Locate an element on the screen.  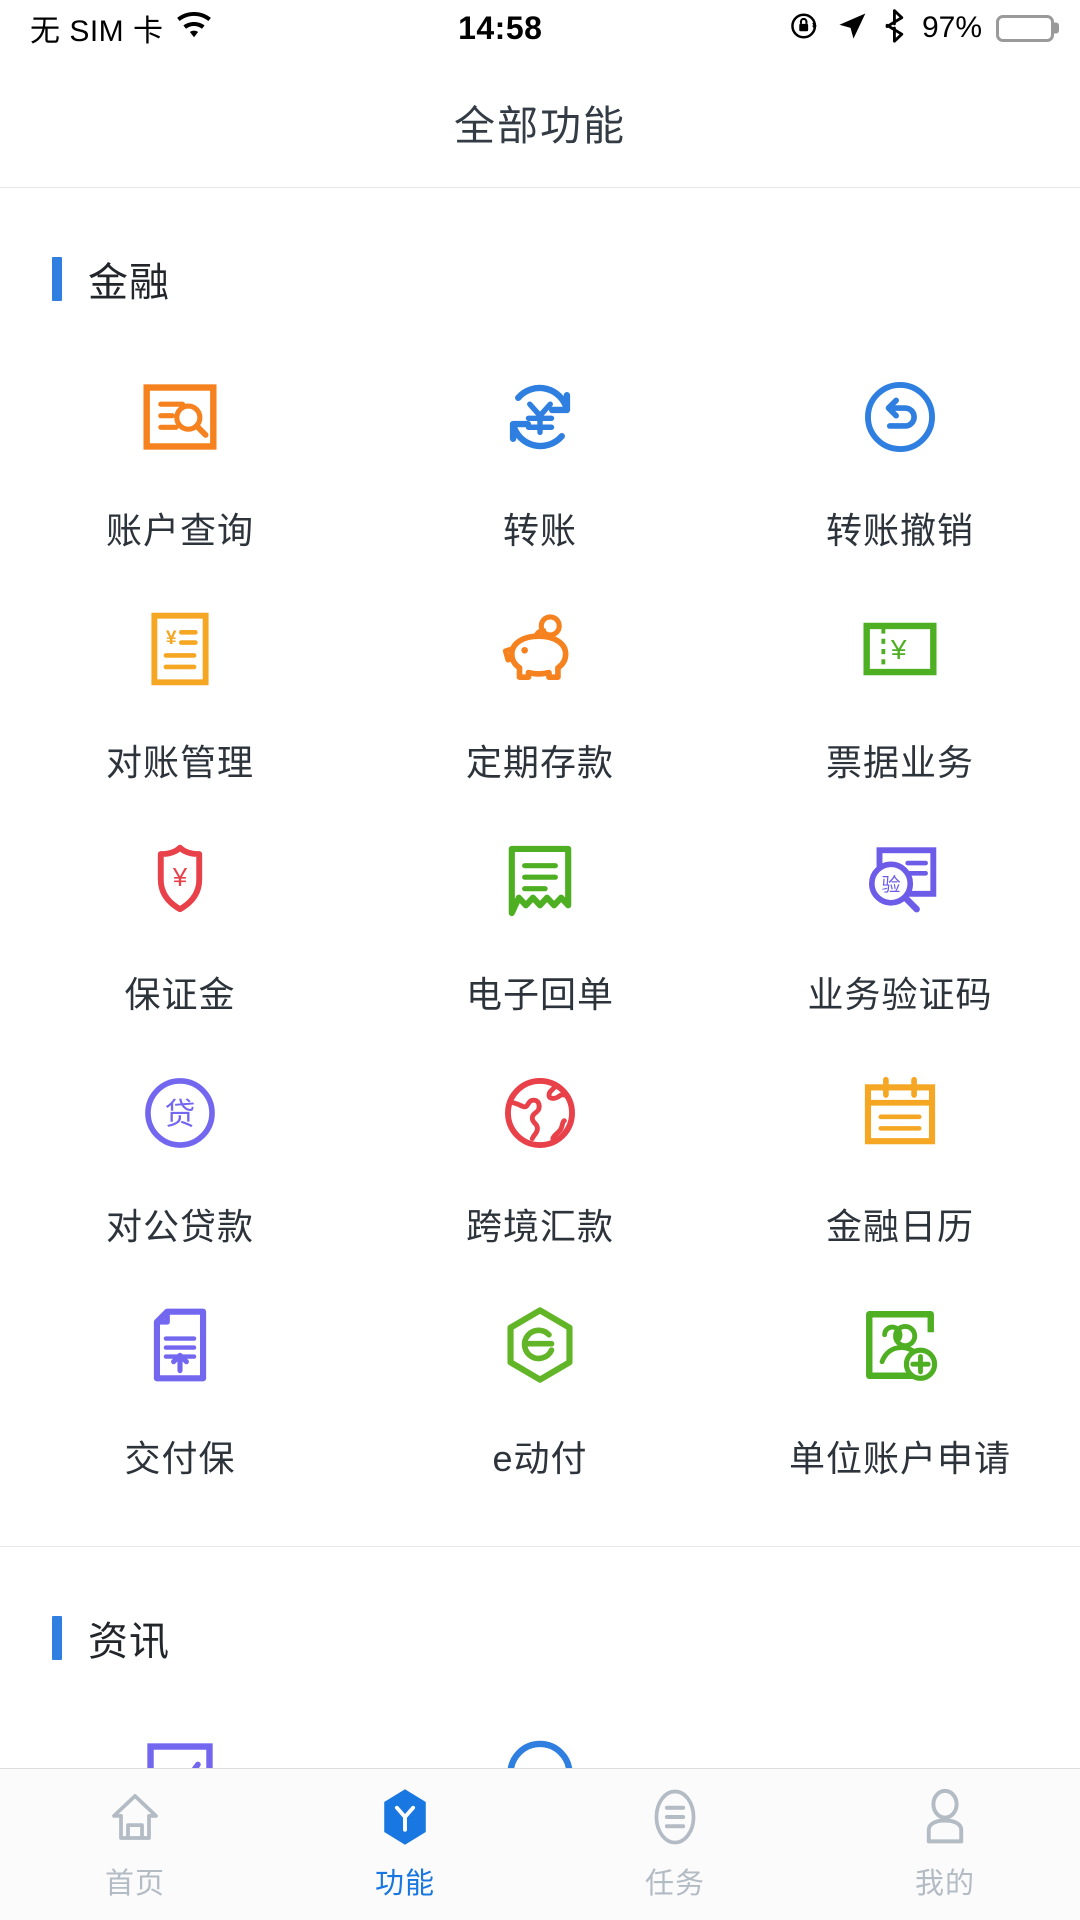
corporate-loan-icon: 贷 is located at coordinates (180, 1113).